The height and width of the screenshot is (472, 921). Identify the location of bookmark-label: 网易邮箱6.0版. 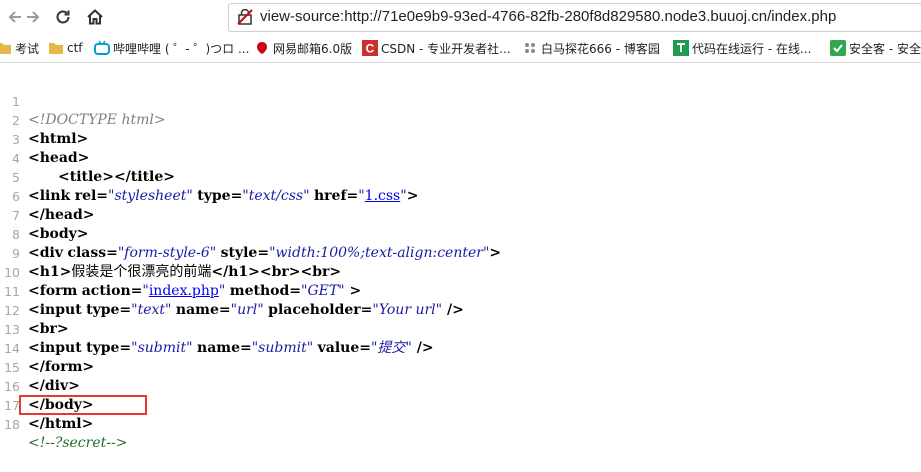
(313, 48).